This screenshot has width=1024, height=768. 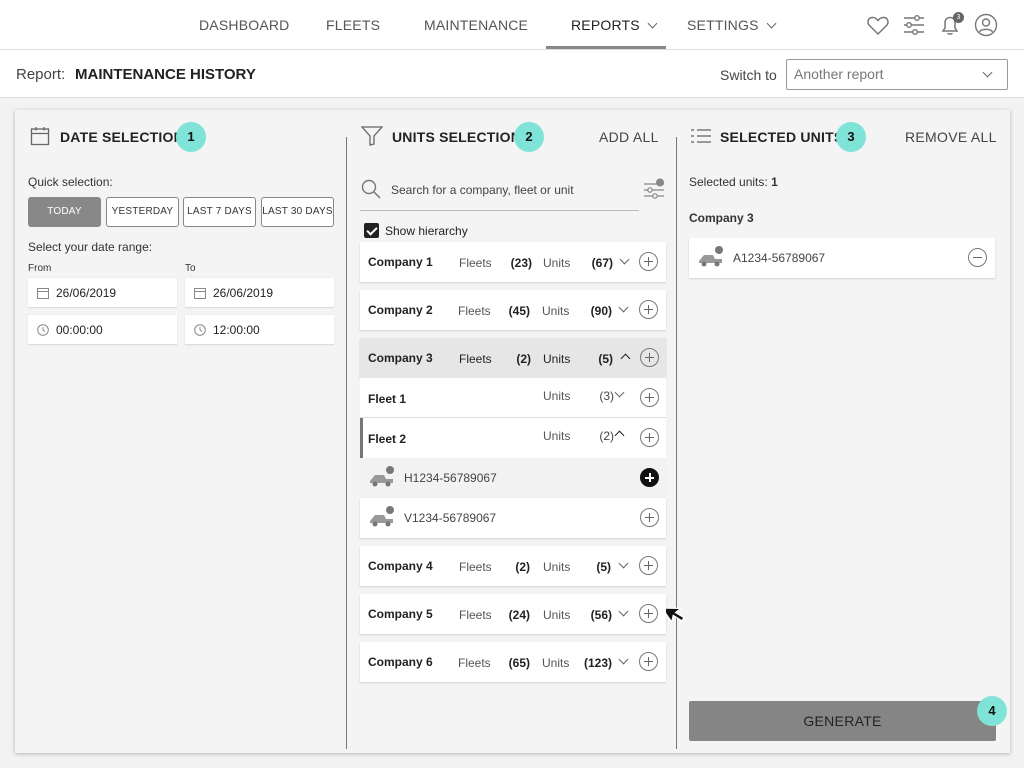 I want to click on company-row-expanded: Company 3 Fleets (2) Units (5), so click(x=513, y=358).